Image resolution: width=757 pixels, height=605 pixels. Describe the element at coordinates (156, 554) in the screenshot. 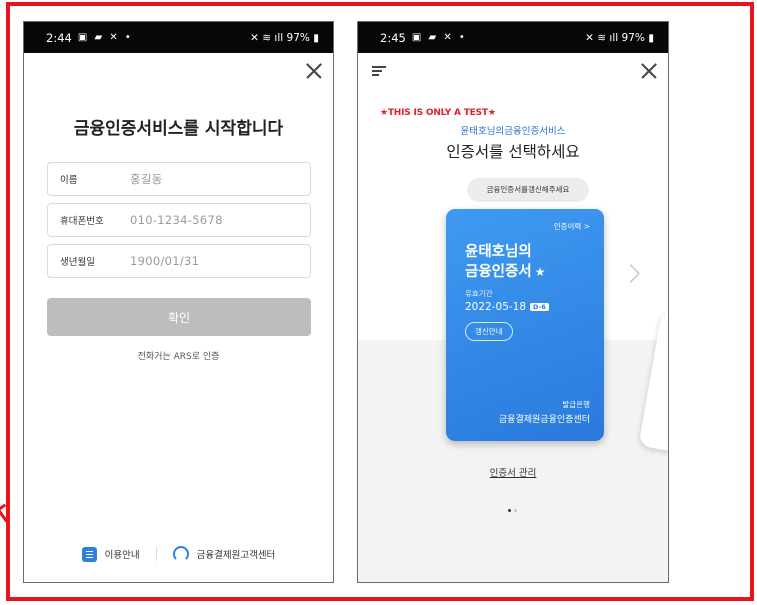

I see `footer-divider` at that location.